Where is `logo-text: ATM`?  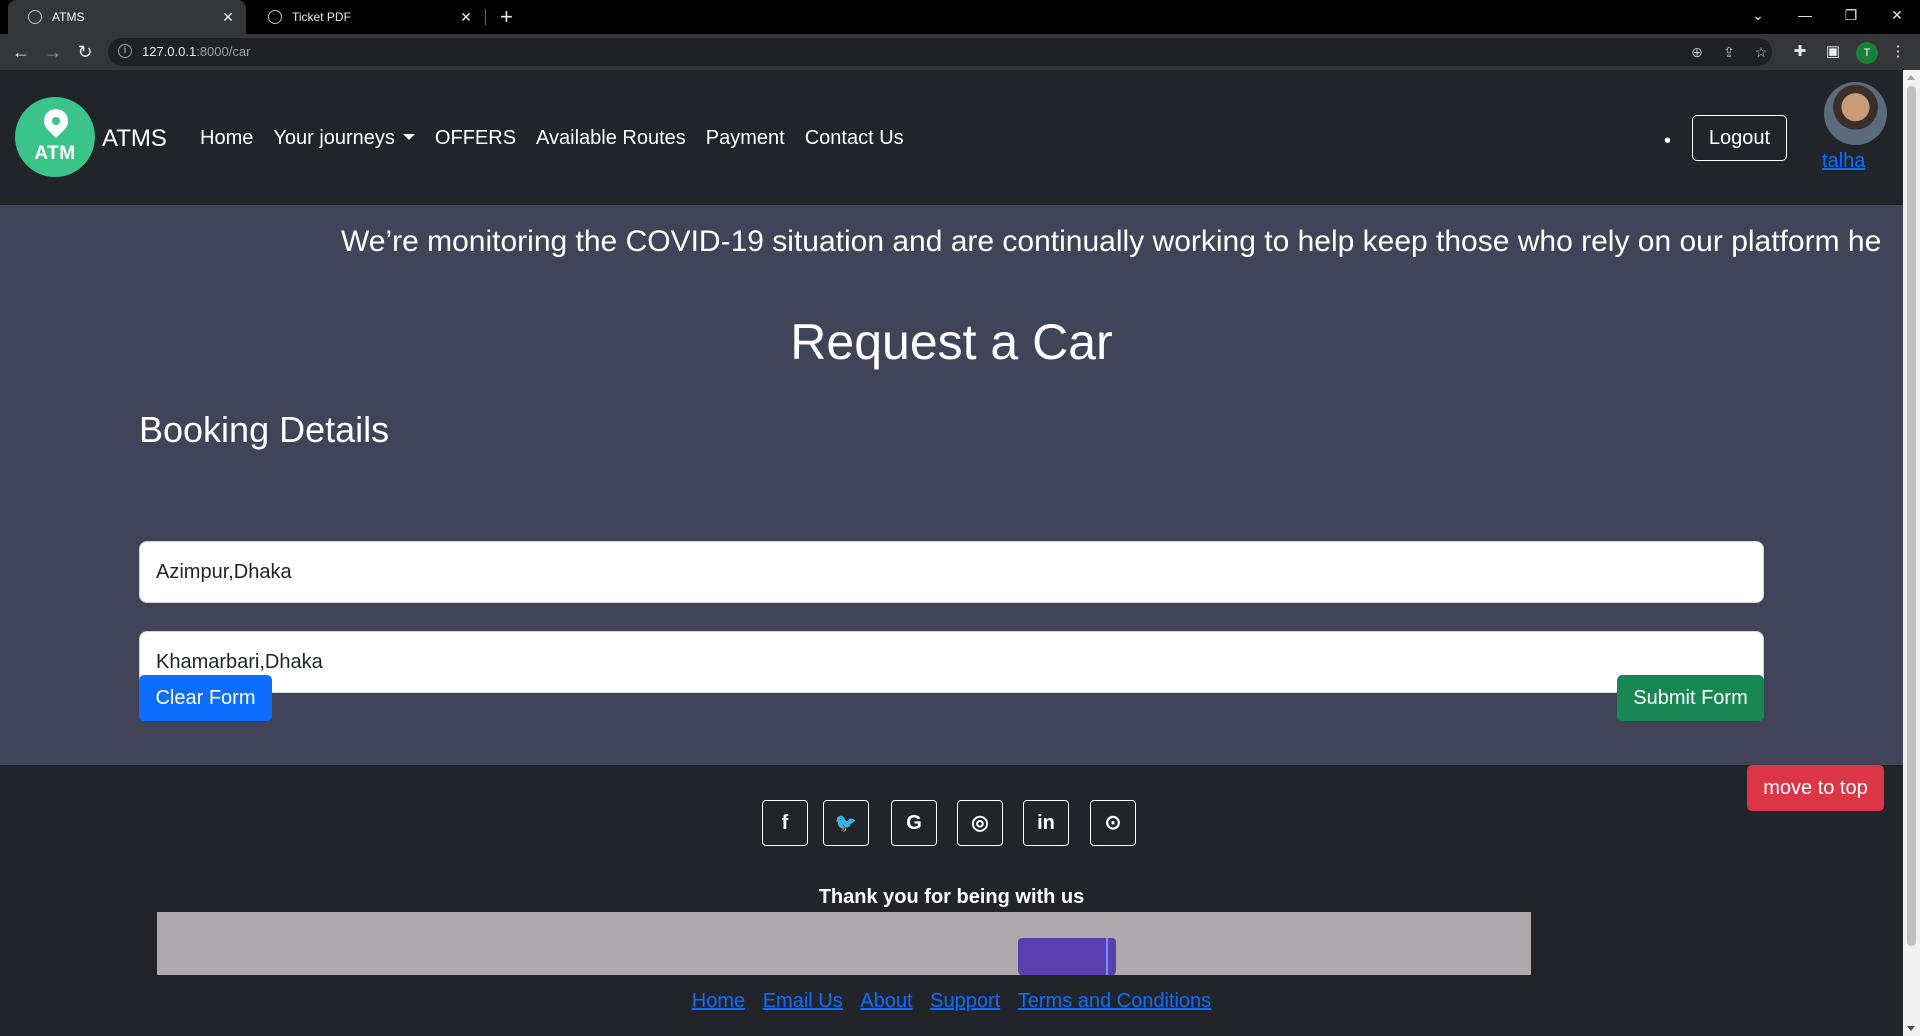 logo-text: ATM is located at coordinates (55, 153).